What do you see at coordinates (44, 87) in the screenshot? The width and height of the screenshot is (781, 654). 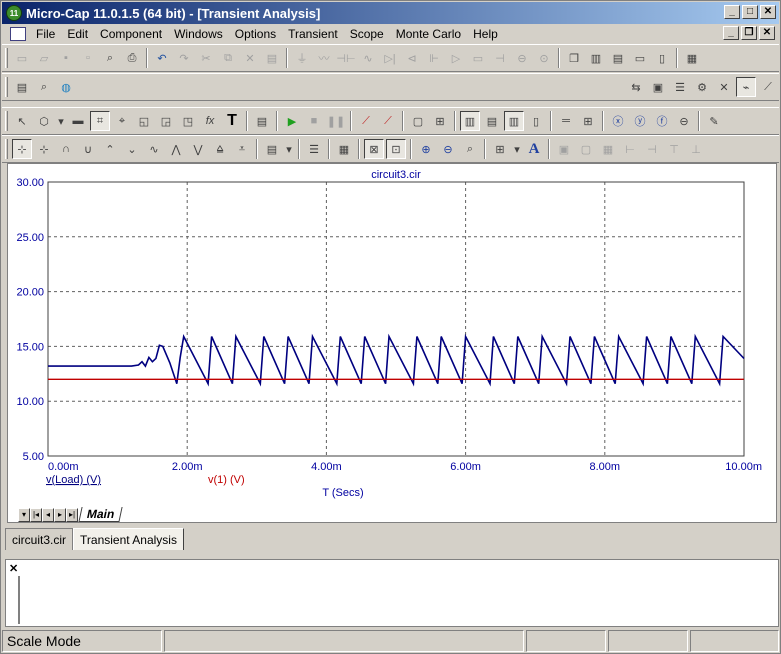 I see `help-search-icon: ⌕` at bounding box center [44, 87].